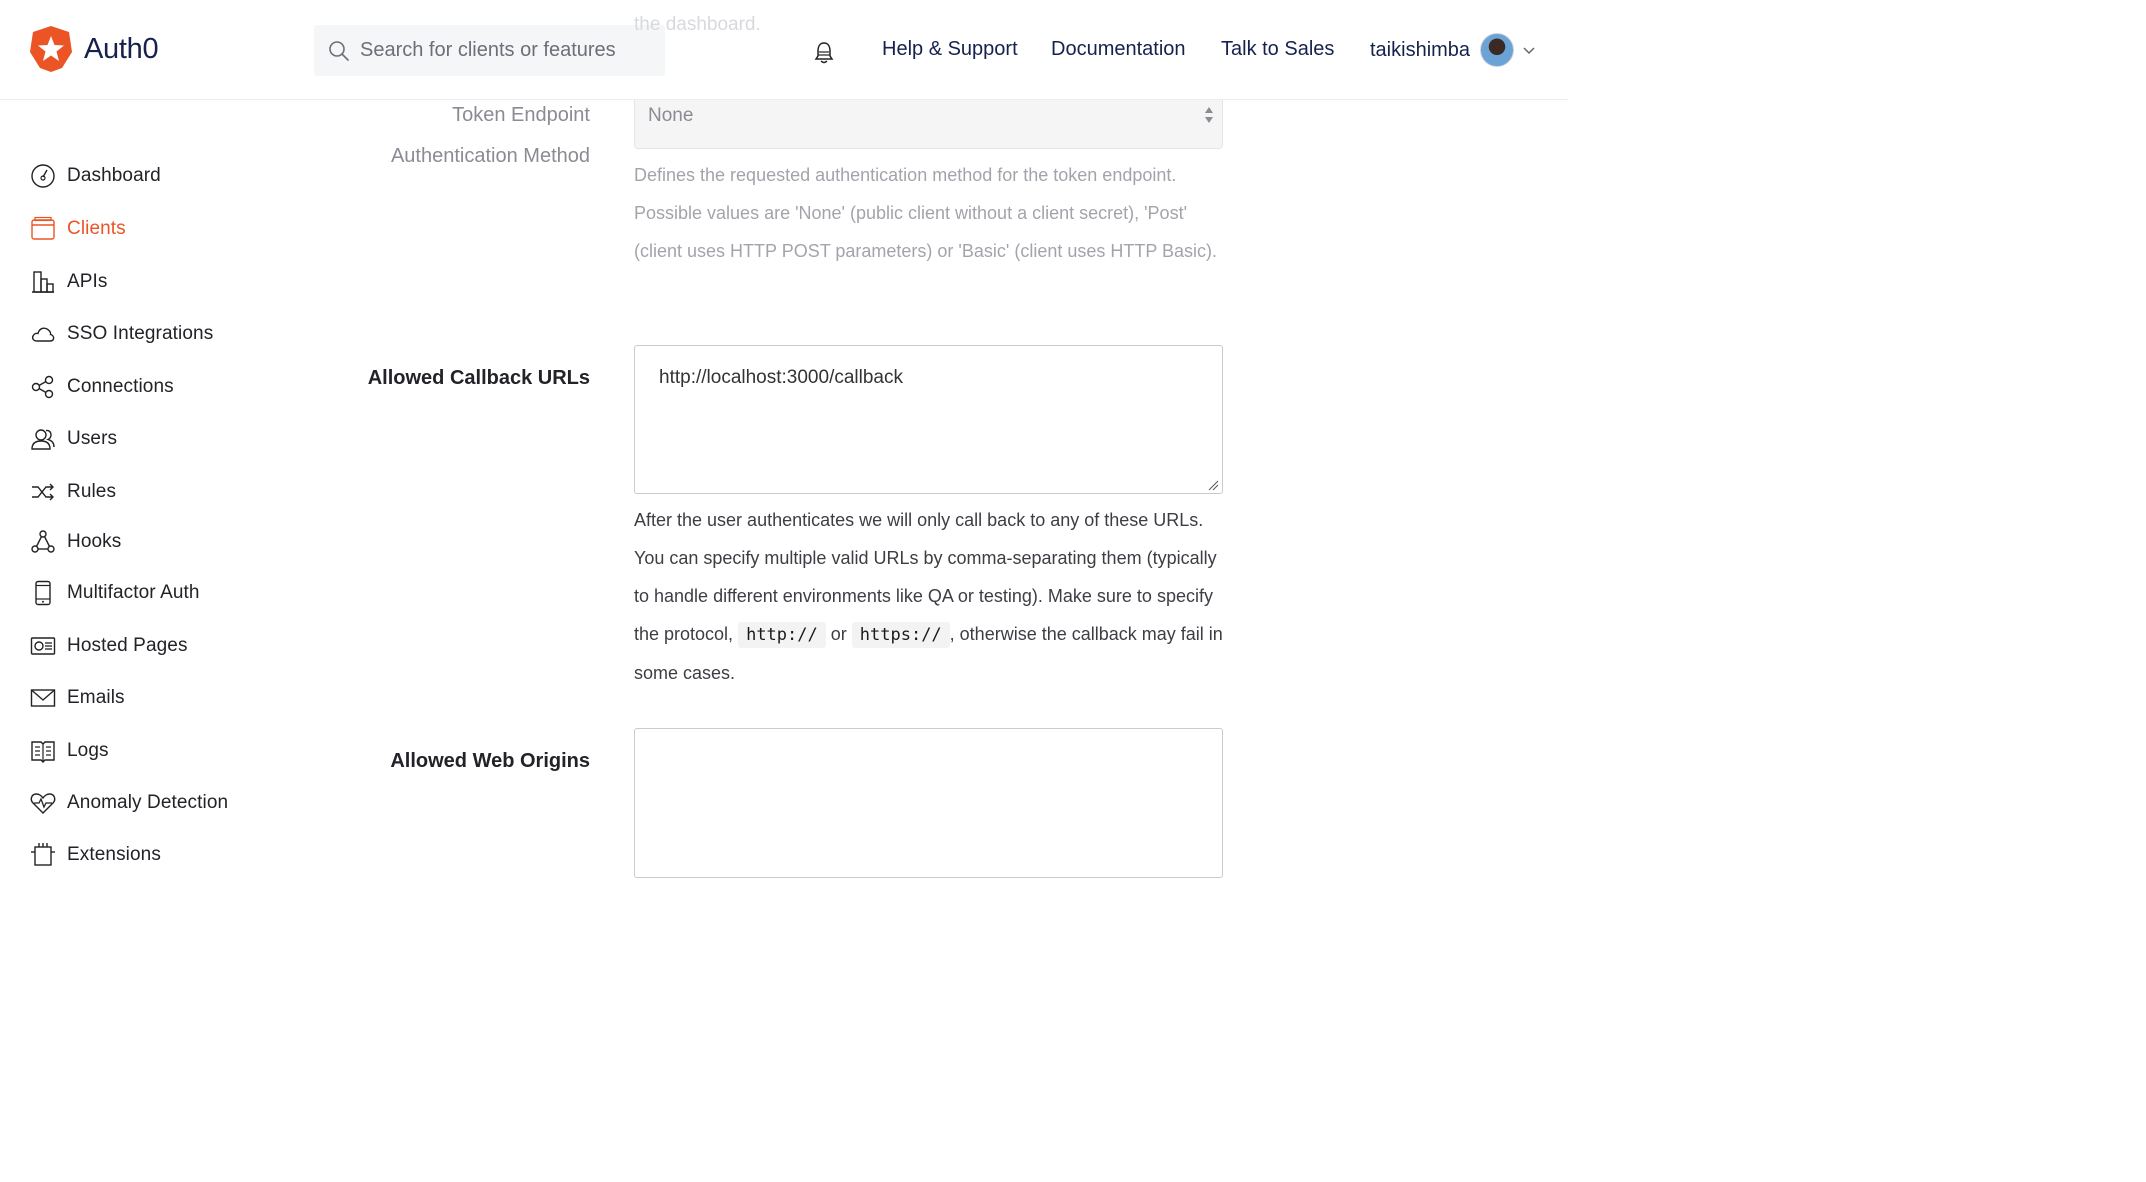 The image size is (2146, 1182). What do you see at coordinates (43, 803) in the screenshot?
I see `heart-pulse-icon` at bounding box center [43, 803].